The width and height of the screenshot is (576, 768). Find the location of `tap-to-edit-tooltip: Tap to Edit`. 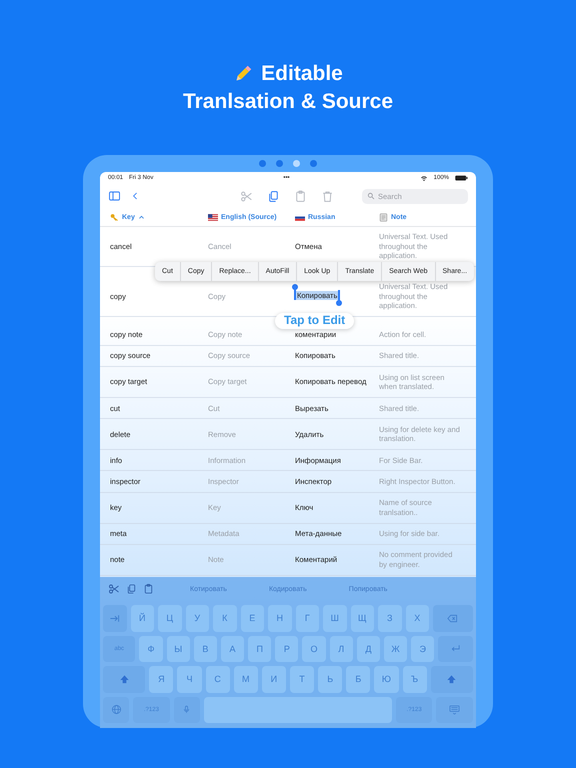

tap-to-edit-tooltip: Tap to Edit is located at coordinates (314, 321).